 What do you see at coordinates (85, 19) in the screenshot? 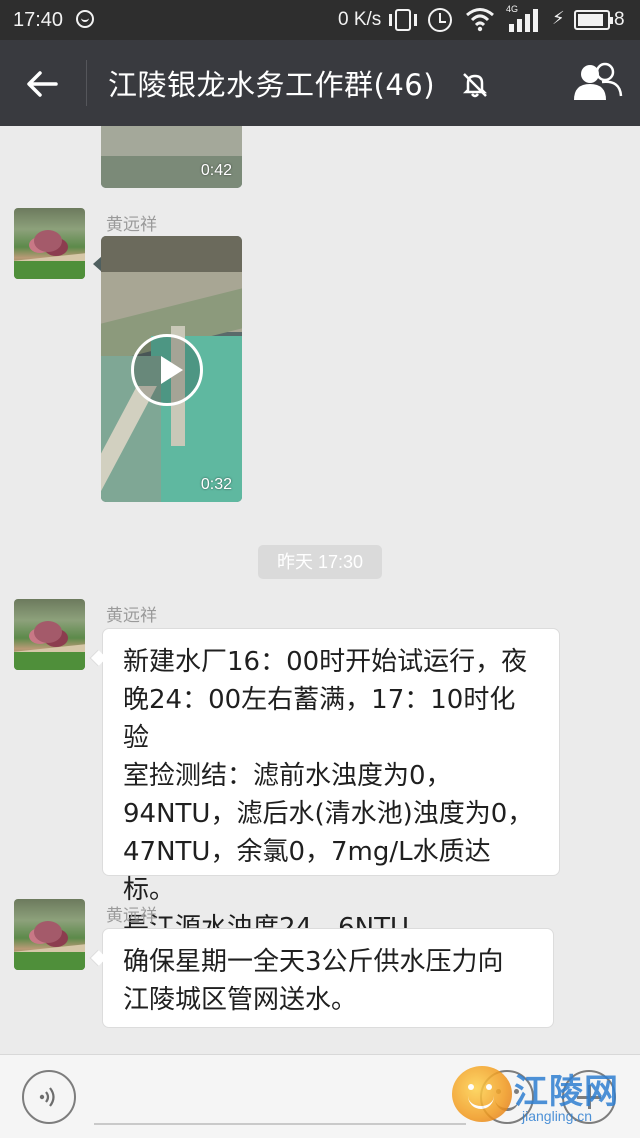
I see `notification-icon` at bounding box center [85, 19].